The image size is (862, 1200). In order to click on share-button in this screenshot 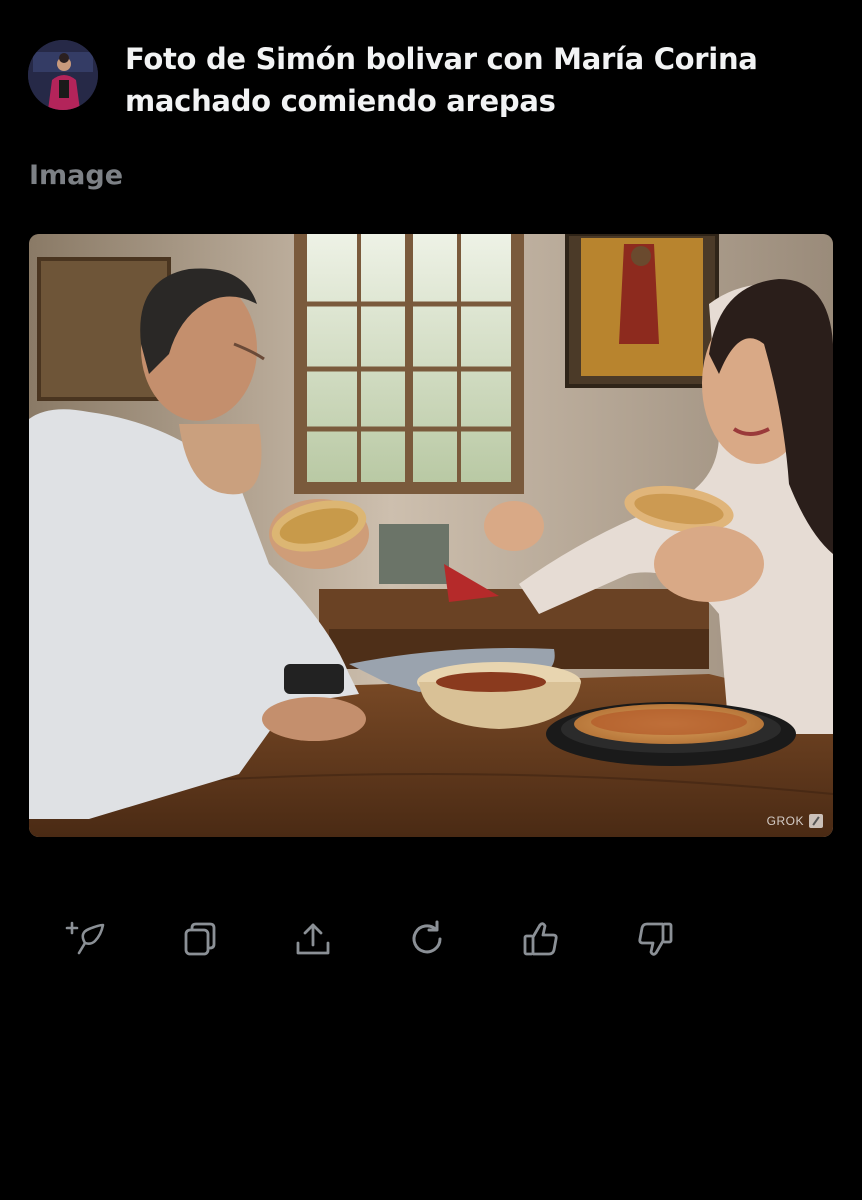, I will do `click(313, 939)`.